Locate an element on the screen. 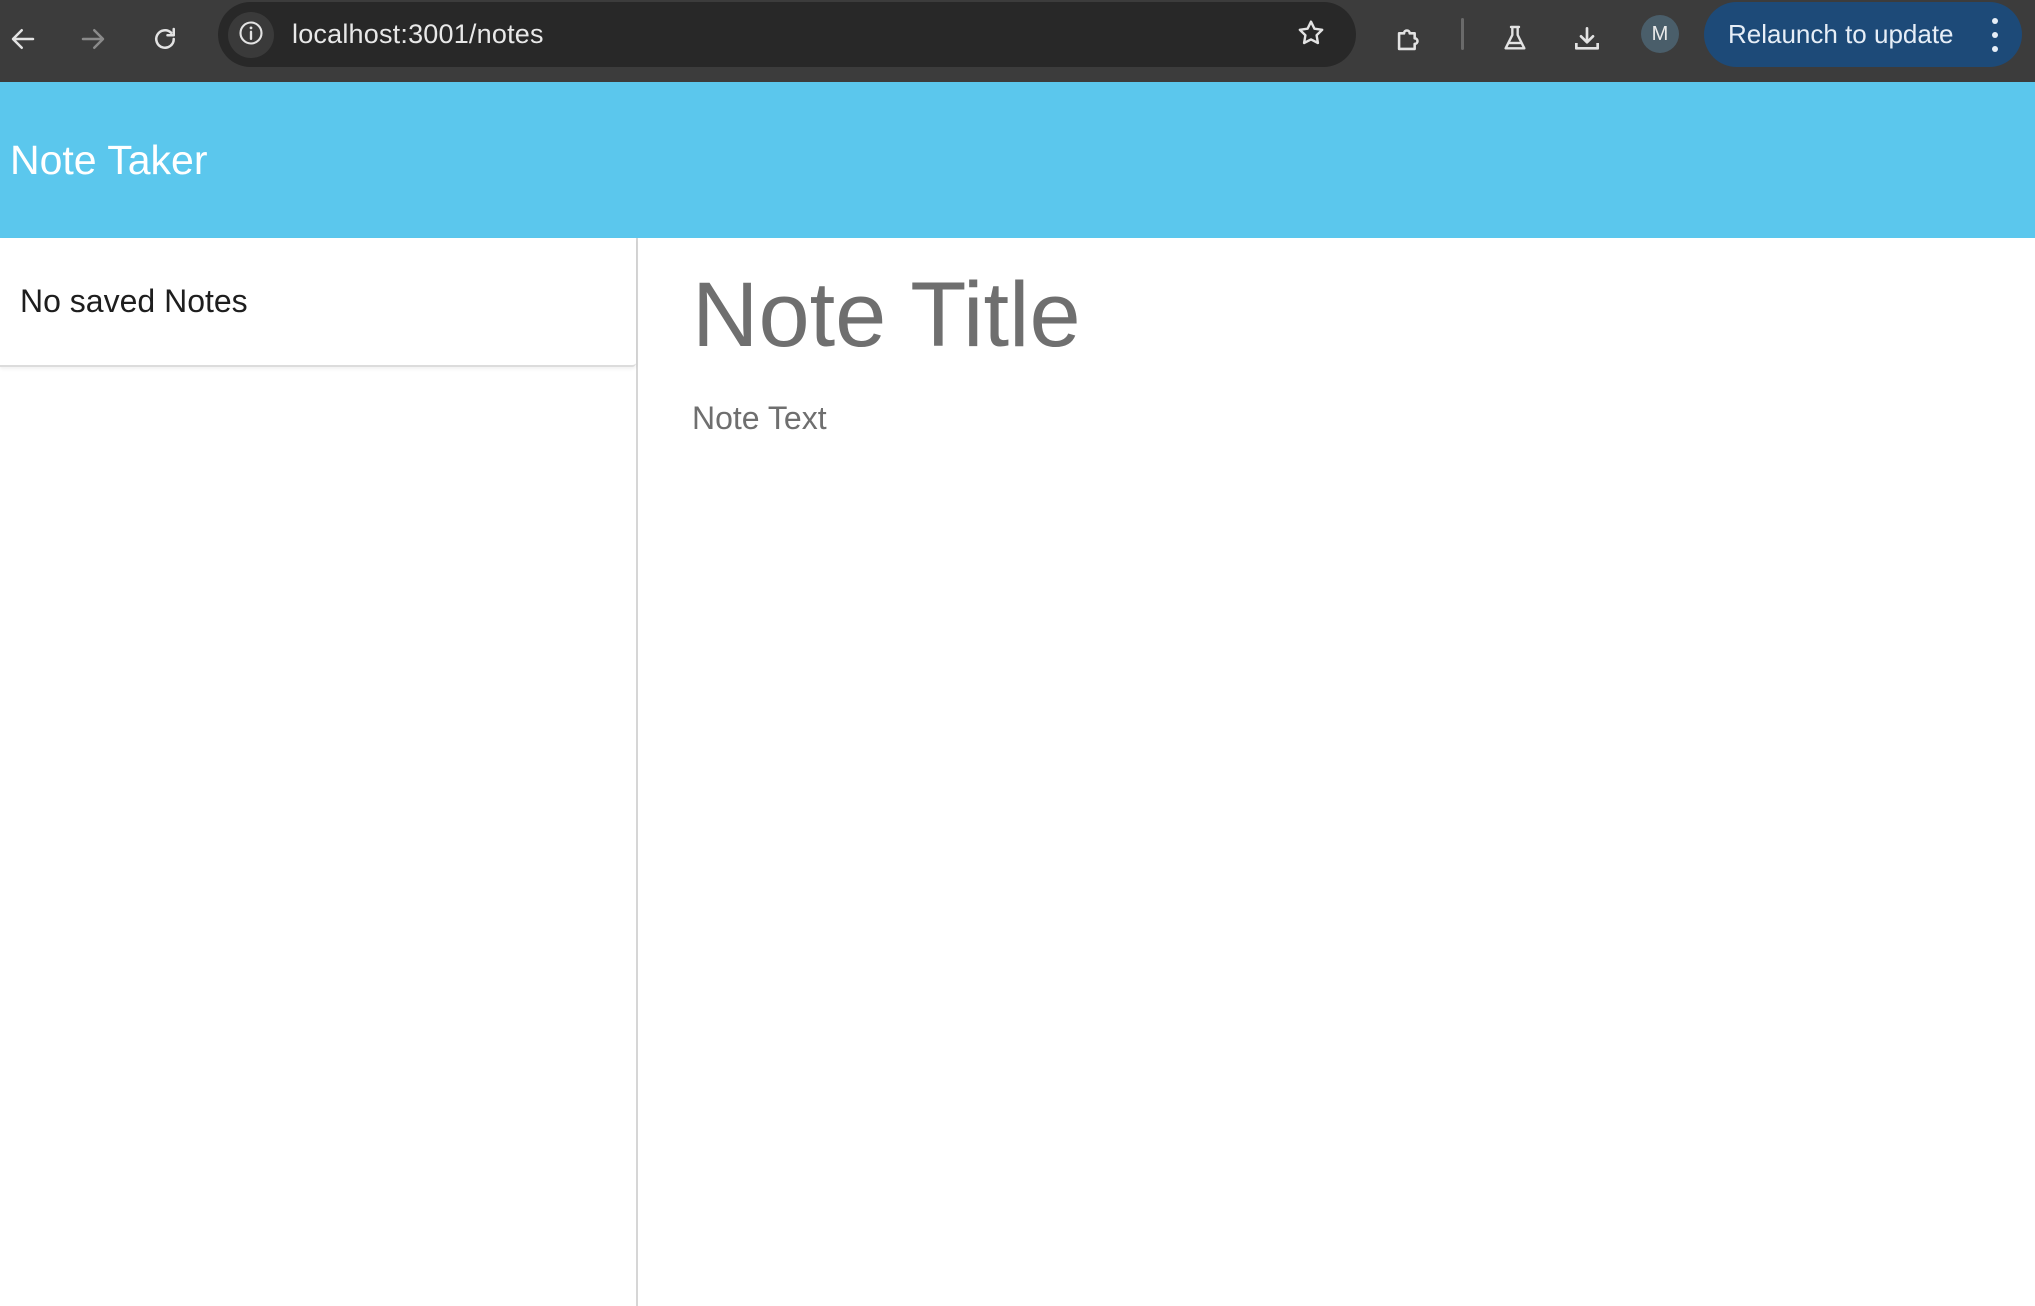 The image size is (2035, 1306). toolbar-separator is located at coordinates (1462, 34).